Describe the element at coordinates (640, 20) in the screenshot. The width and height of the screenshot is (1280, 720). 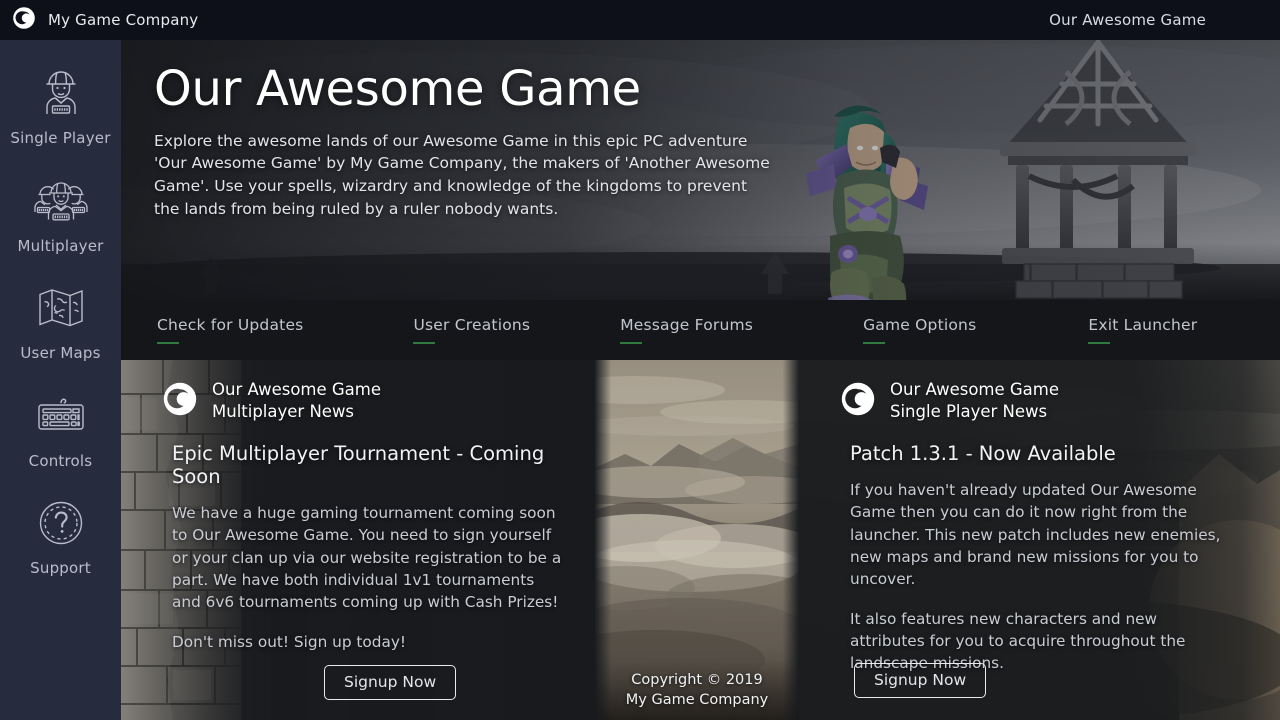
I see `top-bar: My Game Company Our Awesome Game` at that location.